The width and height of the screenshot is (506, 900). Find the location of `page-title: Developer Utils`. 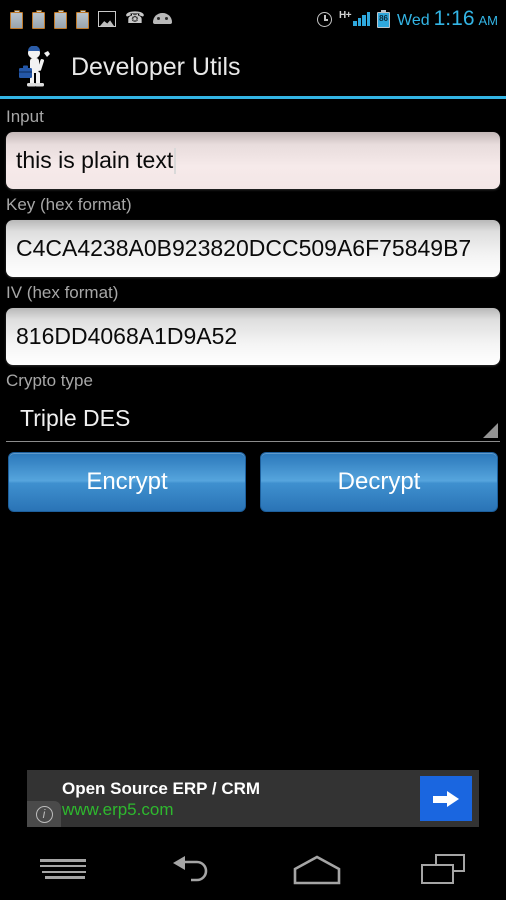

page-title: Developer Utils is located at coordinates (156, 66).